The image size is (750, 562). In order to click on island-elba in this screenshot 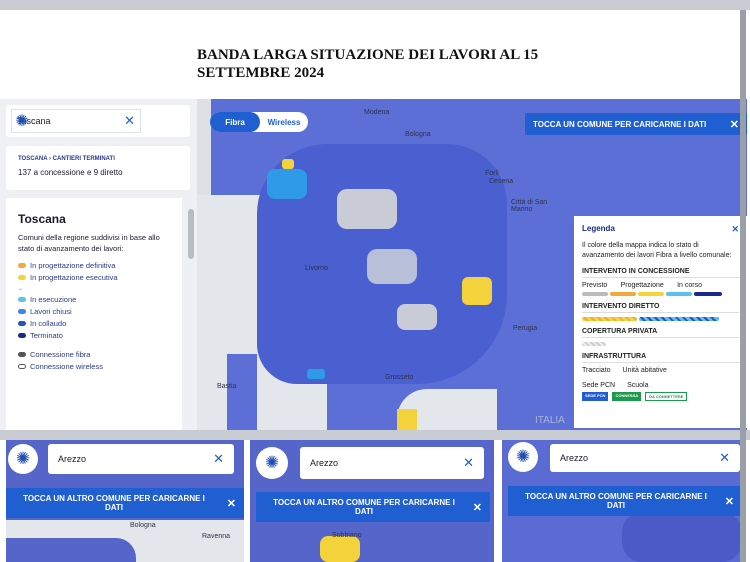, I will do `click(316, 374)`.